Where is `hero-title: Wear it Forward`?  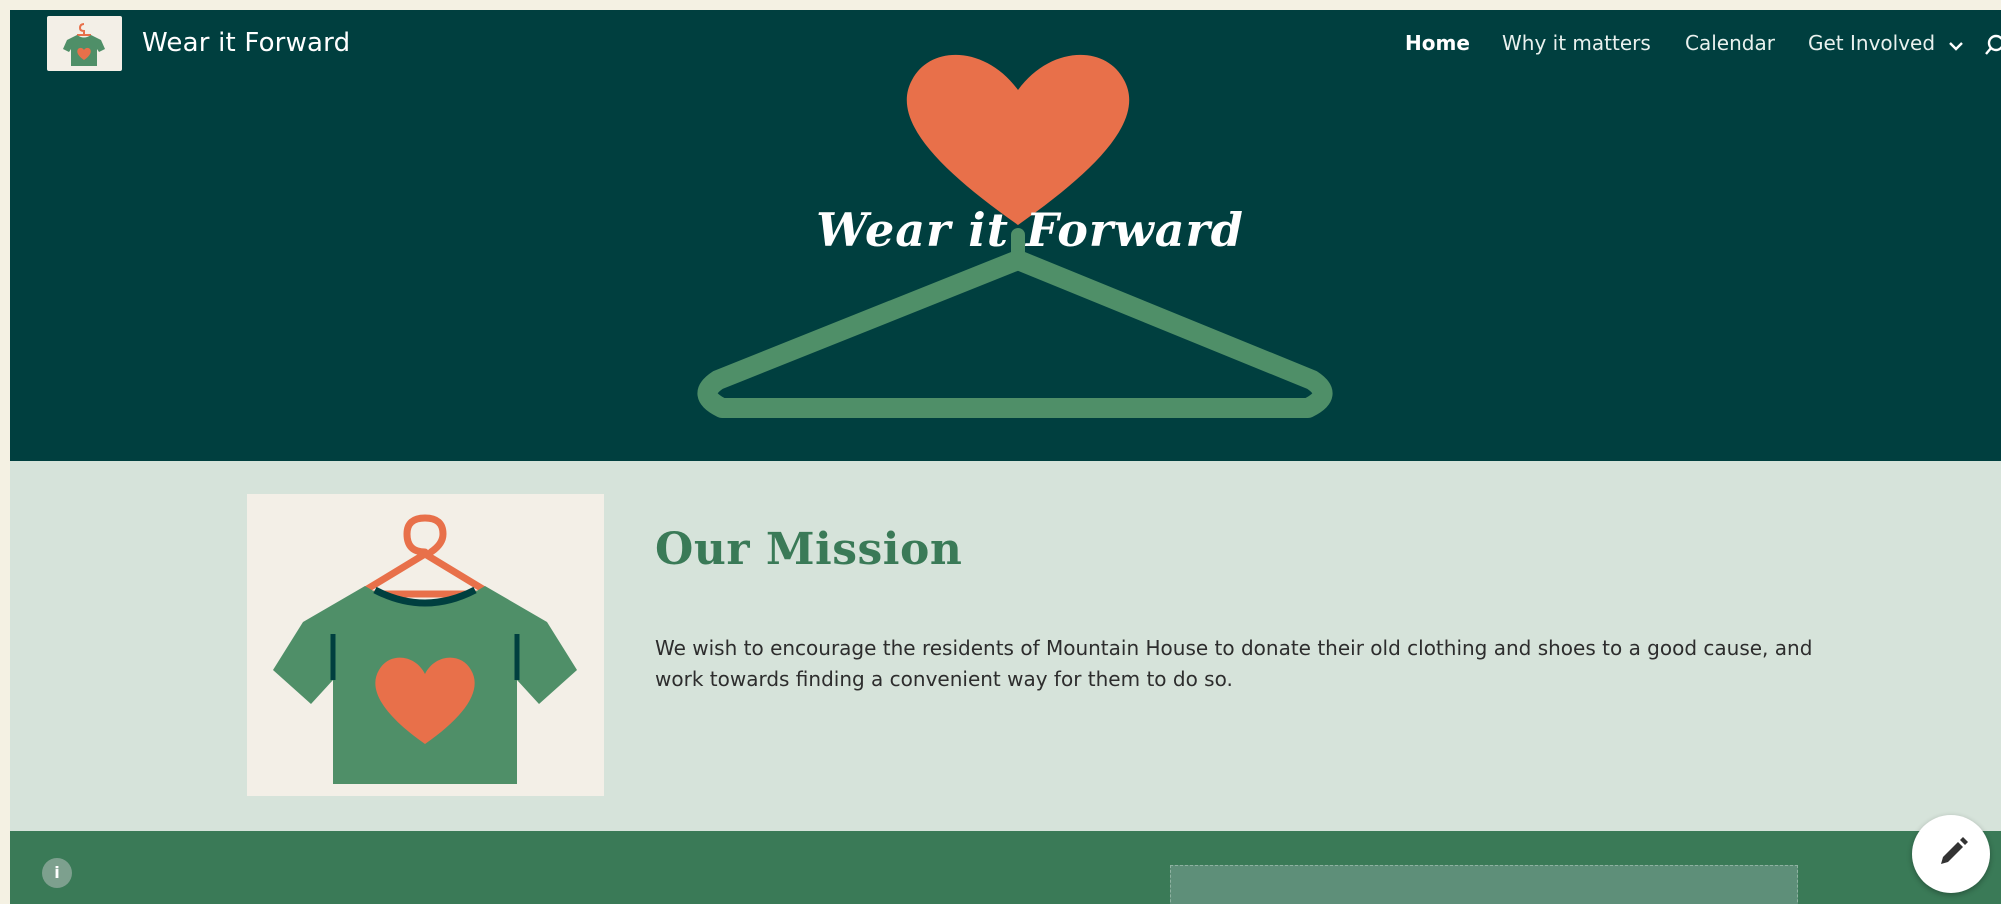
hero-title: Wear it Forward is located at coordinates (1030, 230).